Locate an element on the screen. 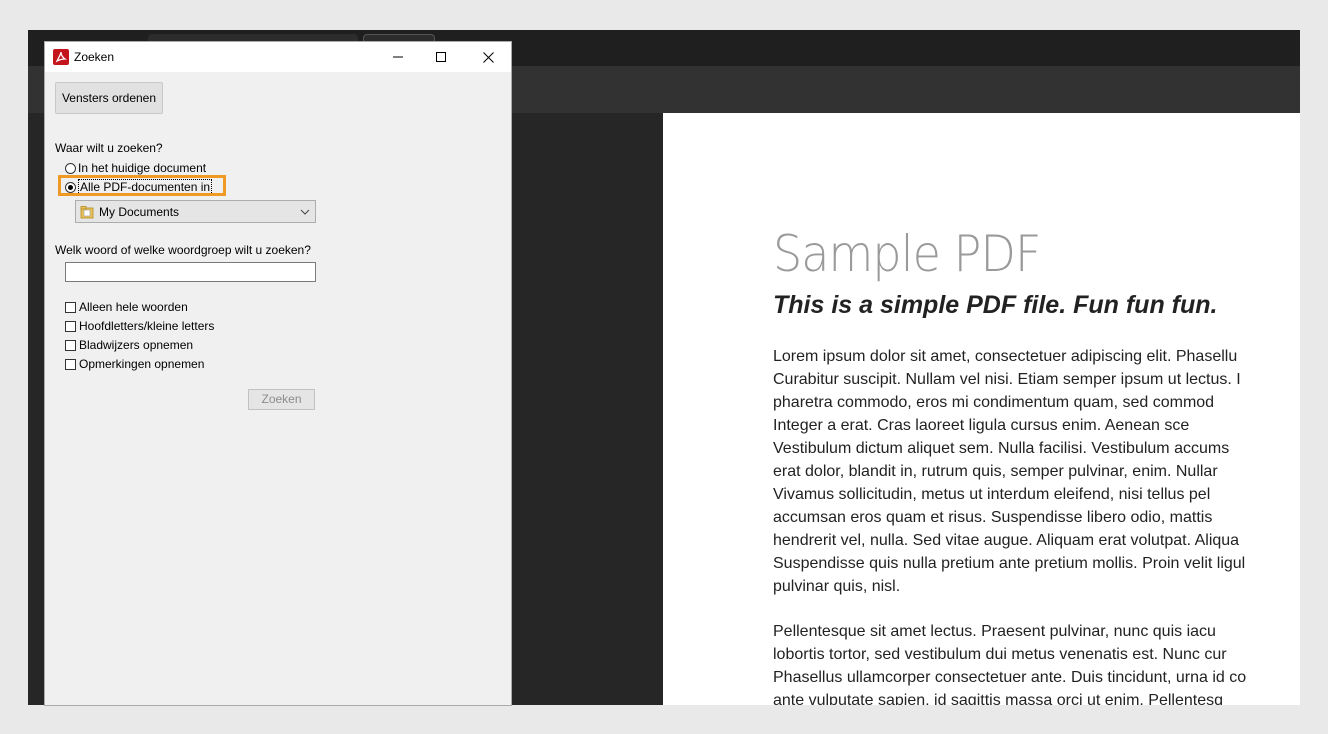 This screenshot has width=1328, height=734. minimize-icon is located at coordinates (398, 57).